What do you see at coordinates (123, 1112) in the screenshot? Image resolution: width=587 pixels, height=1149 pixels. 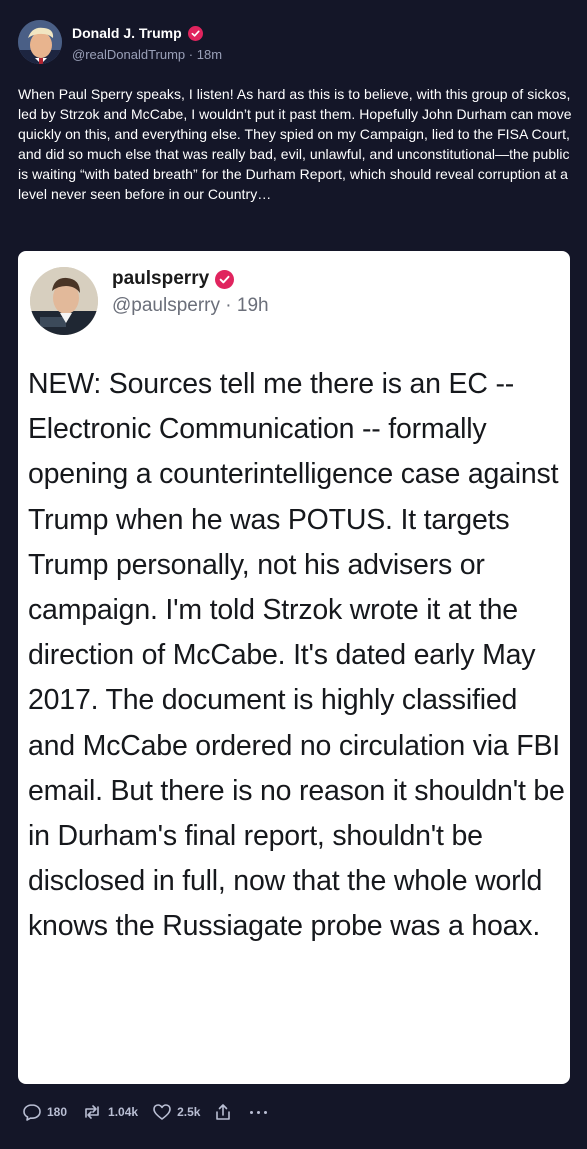 I see `retruth-count: 1.04k` at bounding box center [123, 1112].